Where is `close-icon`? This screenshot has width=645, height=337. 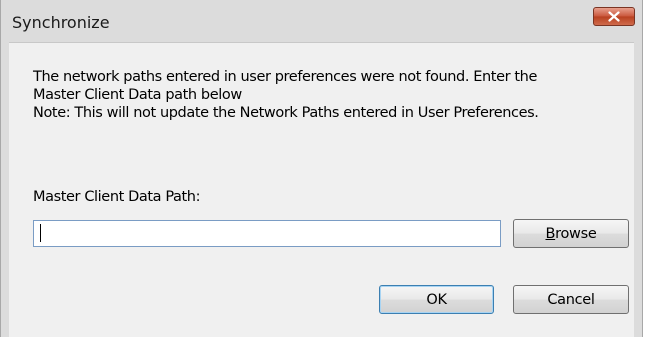 close-icon is located at coordinates (614, 16).